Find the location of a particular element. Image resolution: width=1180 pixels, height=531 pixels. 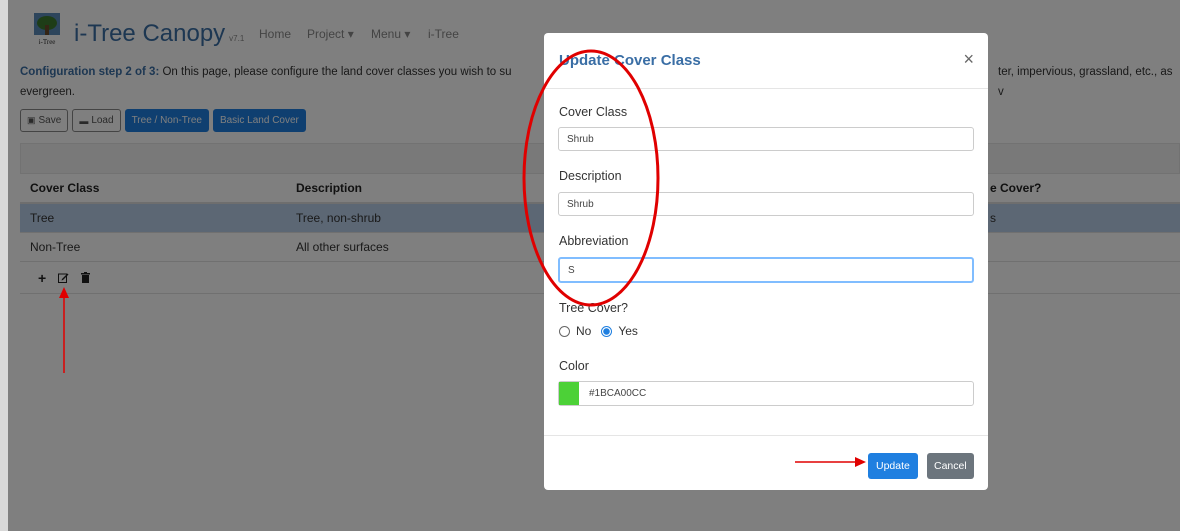

cancel-button: Cancel is located at coordinates (950, 466).